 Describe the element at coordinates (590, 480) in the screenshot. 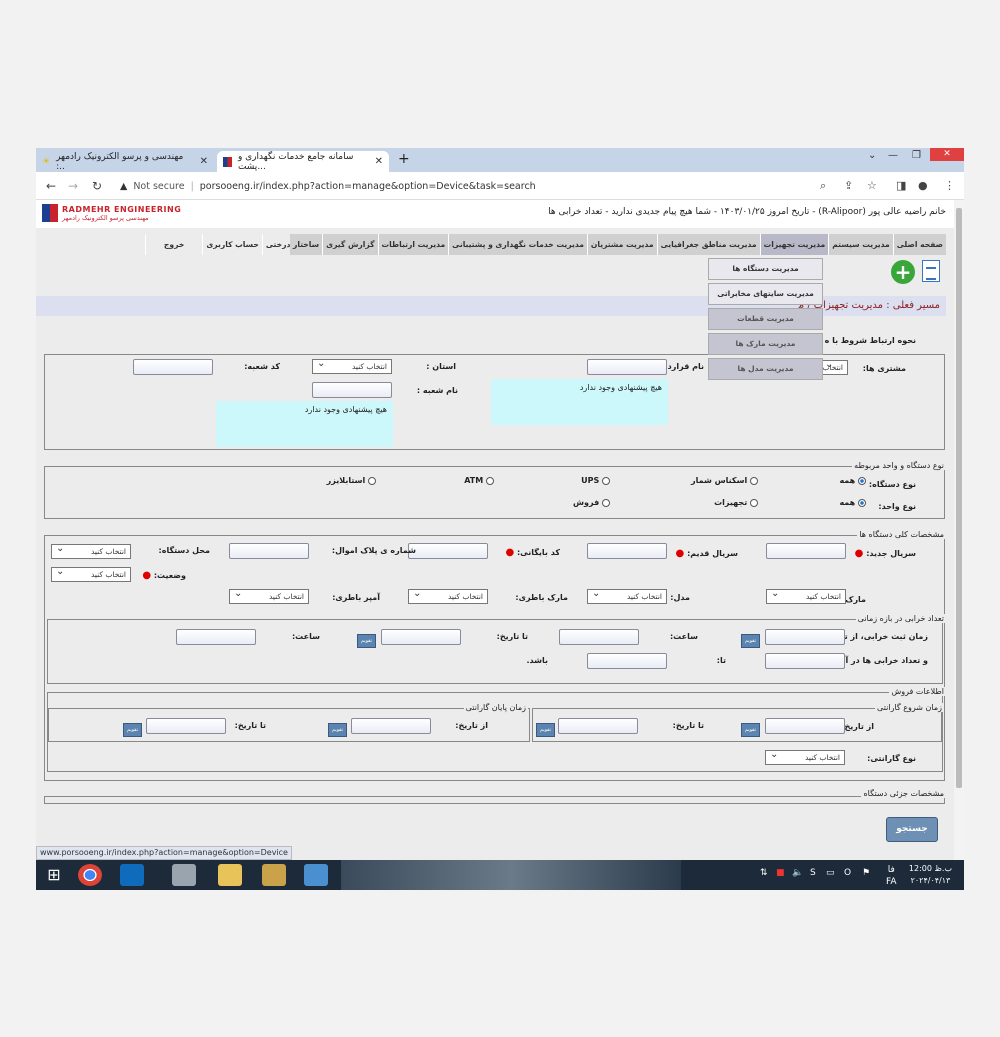

I see `radio-label: UPS` at that location.